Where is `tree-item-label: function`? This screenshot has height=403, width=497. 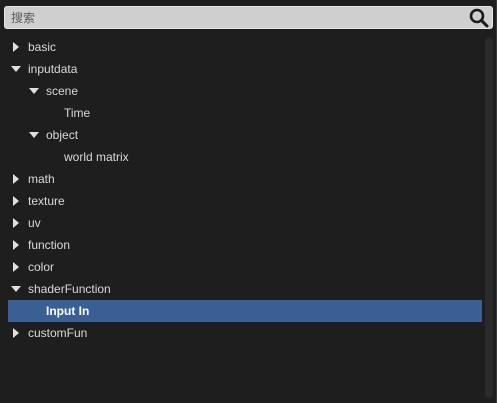 tree-item-label: function is located at coordinates (49, 245).